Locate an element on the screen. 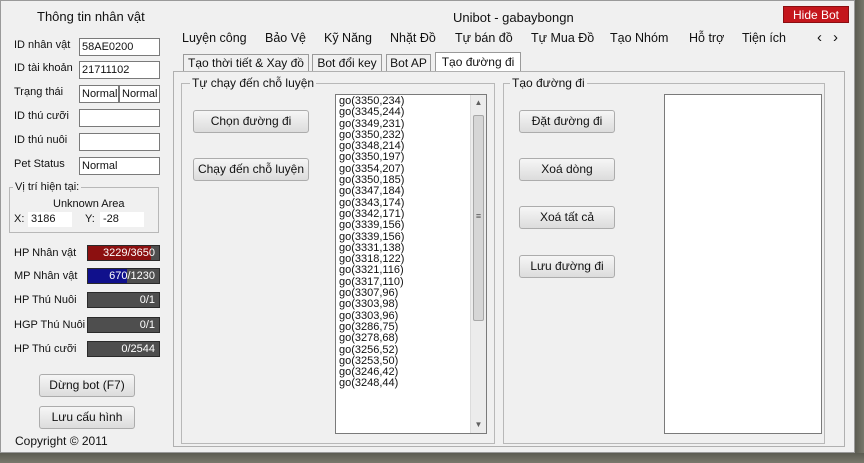 The width and height of the screenshot is (864, 463). window-title: Unibot - gabaybongn is located at coordinates (513, 17).